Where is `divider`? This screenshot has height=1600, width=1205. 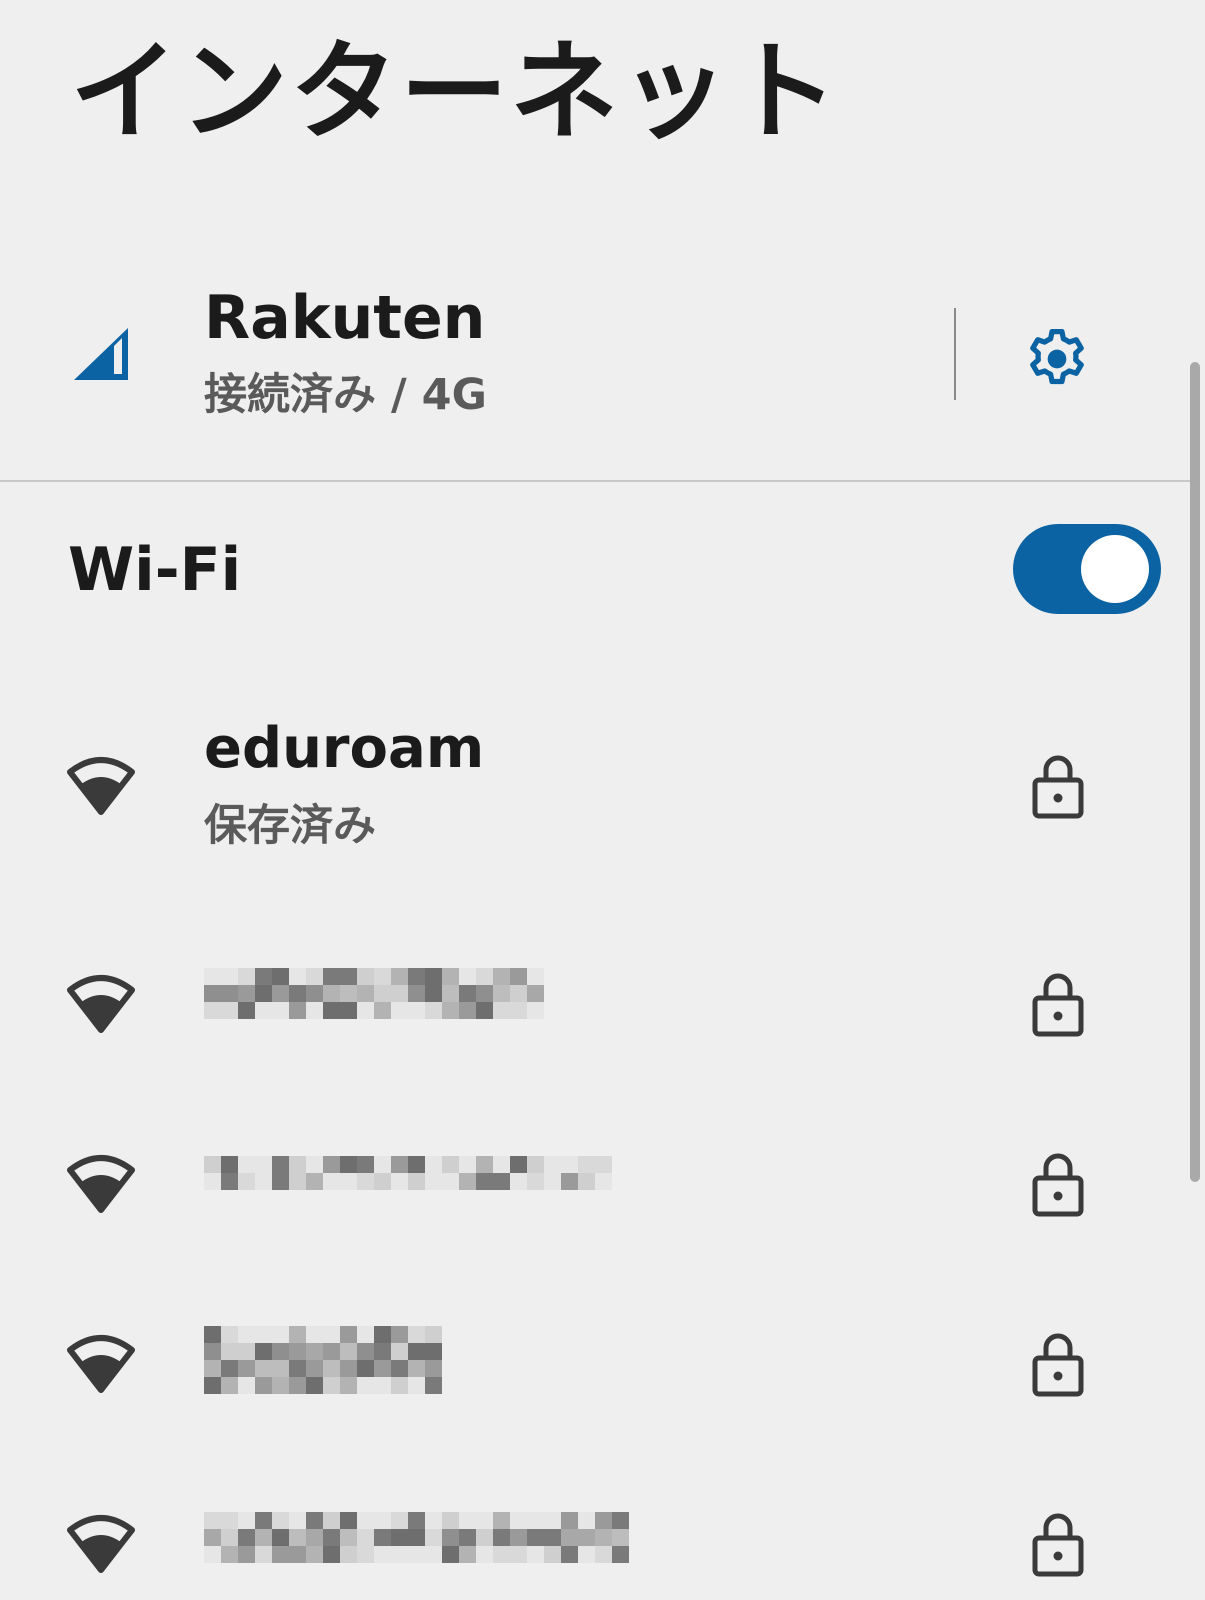 divider is located at coordinates (955, 354).